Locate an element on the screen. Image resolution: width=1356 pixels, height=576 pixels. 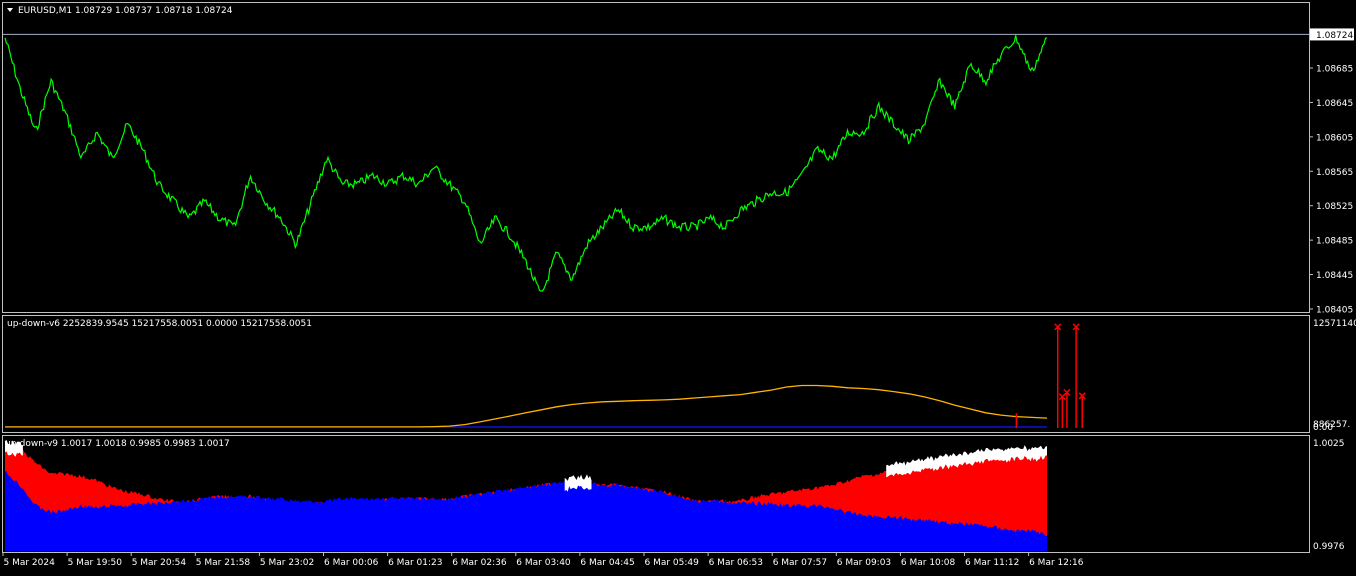
ind1-avg-line is located at coordinates (526, 406).